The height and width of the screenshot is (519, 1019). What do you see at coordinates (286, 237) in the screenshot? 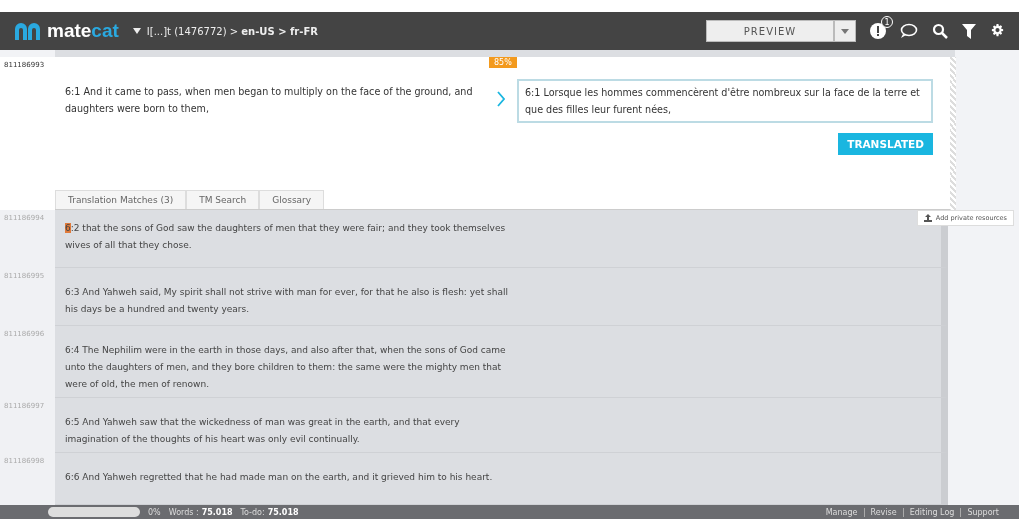
I see `segment-text: 6:2 that the sons of God saw the daughters of men that they were fair; and they took themselves wives of all that they chose.` at bounding box center [286, 237].